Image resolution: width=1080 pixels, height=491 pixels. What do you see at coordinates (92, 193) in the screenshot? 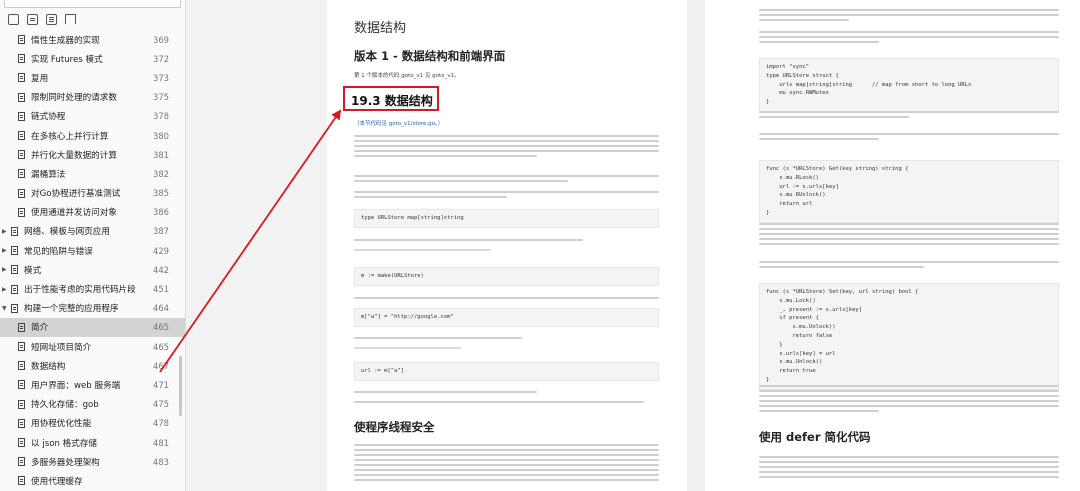
I see `toc-item: 对Go协程进行基准测试 385` at bounding box center [92, 193].